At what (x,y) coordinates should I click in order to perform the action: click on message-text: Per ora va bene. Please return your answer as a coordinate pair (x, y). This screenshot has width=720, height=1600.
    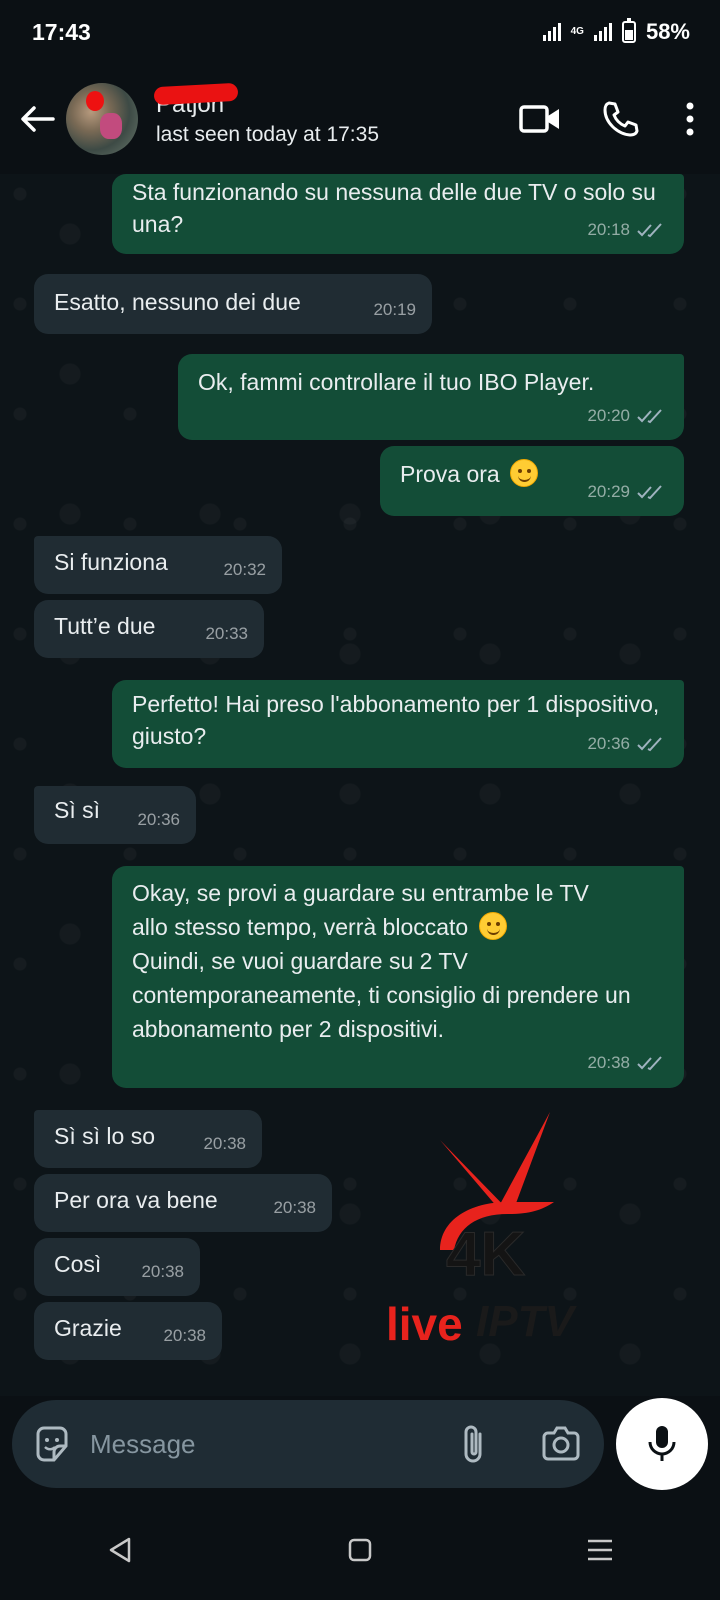
    Looking at the image, I should click on (136, 1200).